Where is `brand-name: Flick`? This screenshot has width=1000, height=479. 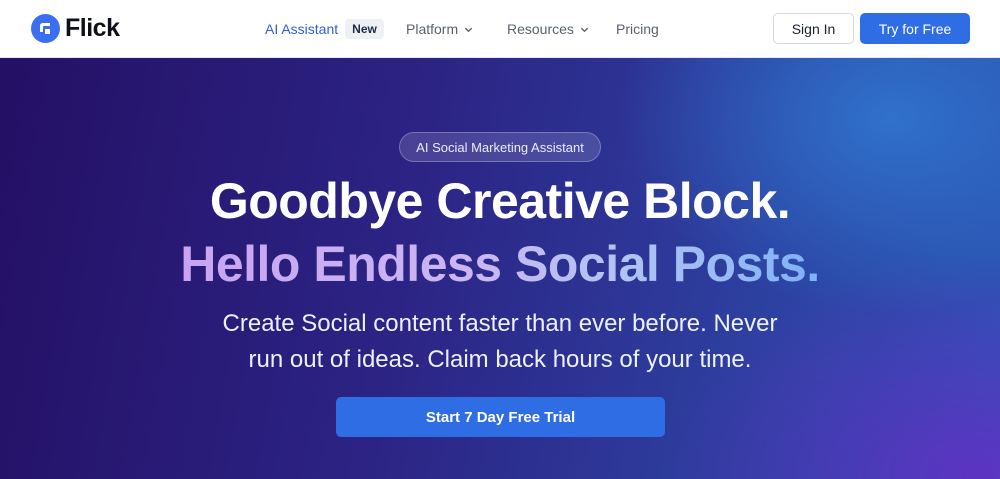 brand-name: Flick is located at coordinates (92, 28).